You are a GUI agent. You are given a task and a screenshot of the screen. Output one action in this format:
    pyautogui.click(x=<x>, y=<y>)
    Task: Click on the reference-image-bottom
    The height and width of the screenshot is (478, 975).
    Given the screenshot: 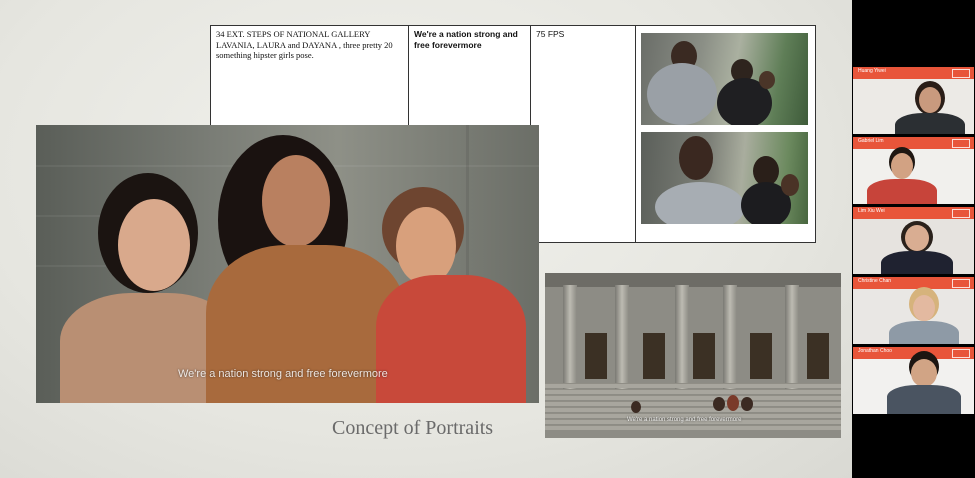 What is the action you would take?
    pyautogui.click(x=724, y=178)
    